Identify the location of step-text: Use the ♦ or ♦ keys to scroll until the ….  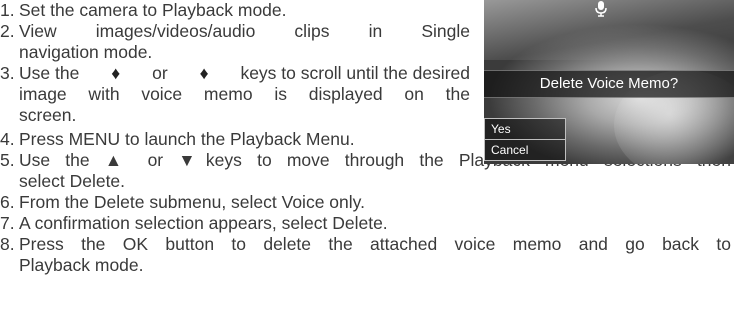
(244, 73).